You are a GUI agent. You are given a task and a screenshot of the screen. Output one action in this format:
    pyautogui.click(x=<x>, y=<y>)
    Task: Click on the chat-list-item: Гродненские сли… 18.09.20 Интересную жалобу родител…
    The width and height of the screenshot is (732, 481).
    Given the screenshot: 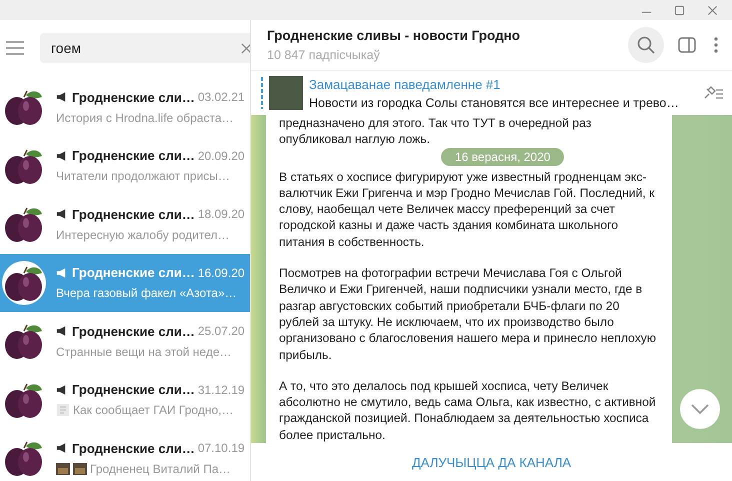 What is the action you would take?
    pyautogui.click(x=125, y=224)
    